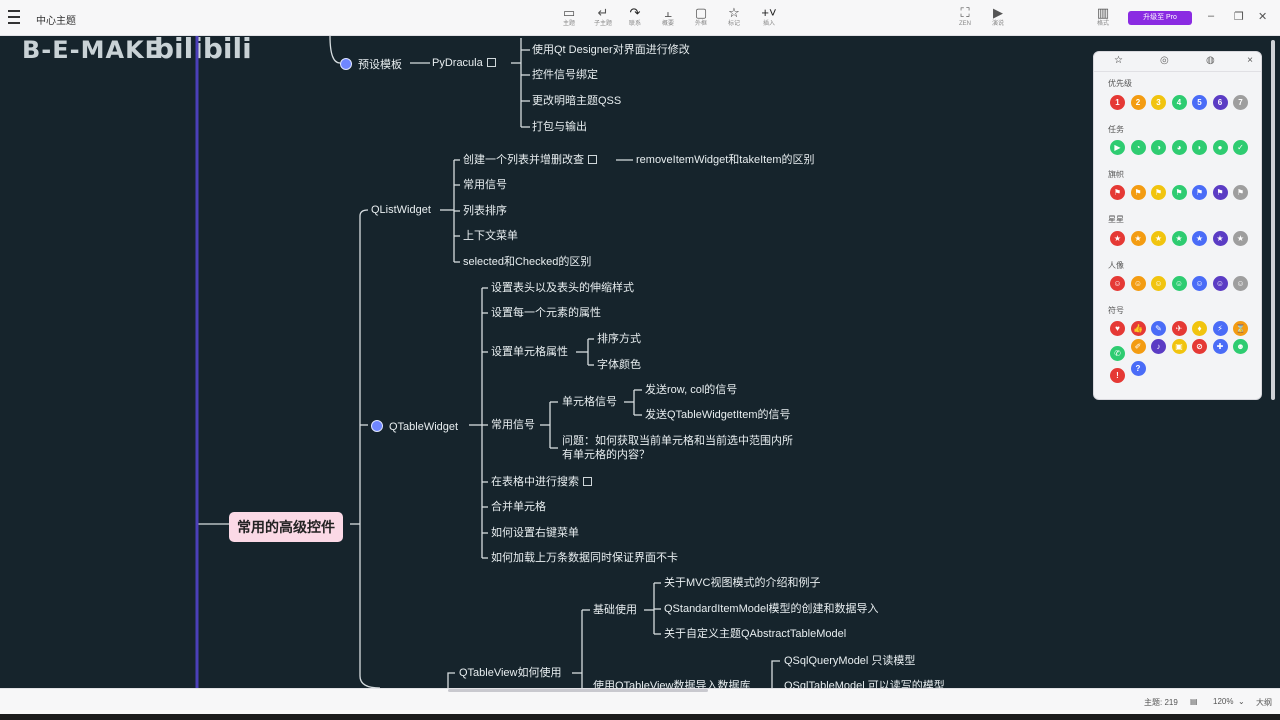  Describe the element at coordinates (16, 17) in the screenshot. I see `menu-icon` at that location.